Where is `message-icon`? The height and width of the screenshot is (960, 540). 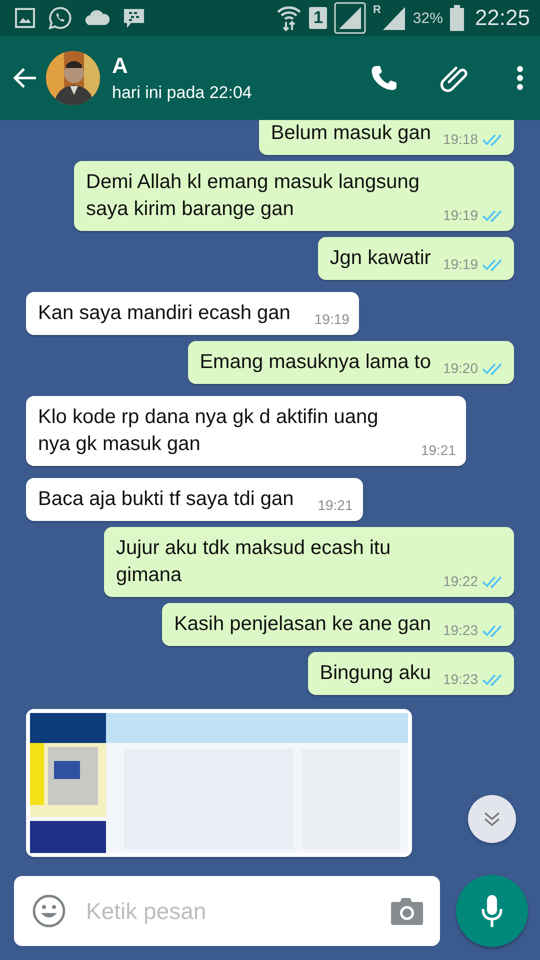
message-icon is located at coordinates (134, 18).